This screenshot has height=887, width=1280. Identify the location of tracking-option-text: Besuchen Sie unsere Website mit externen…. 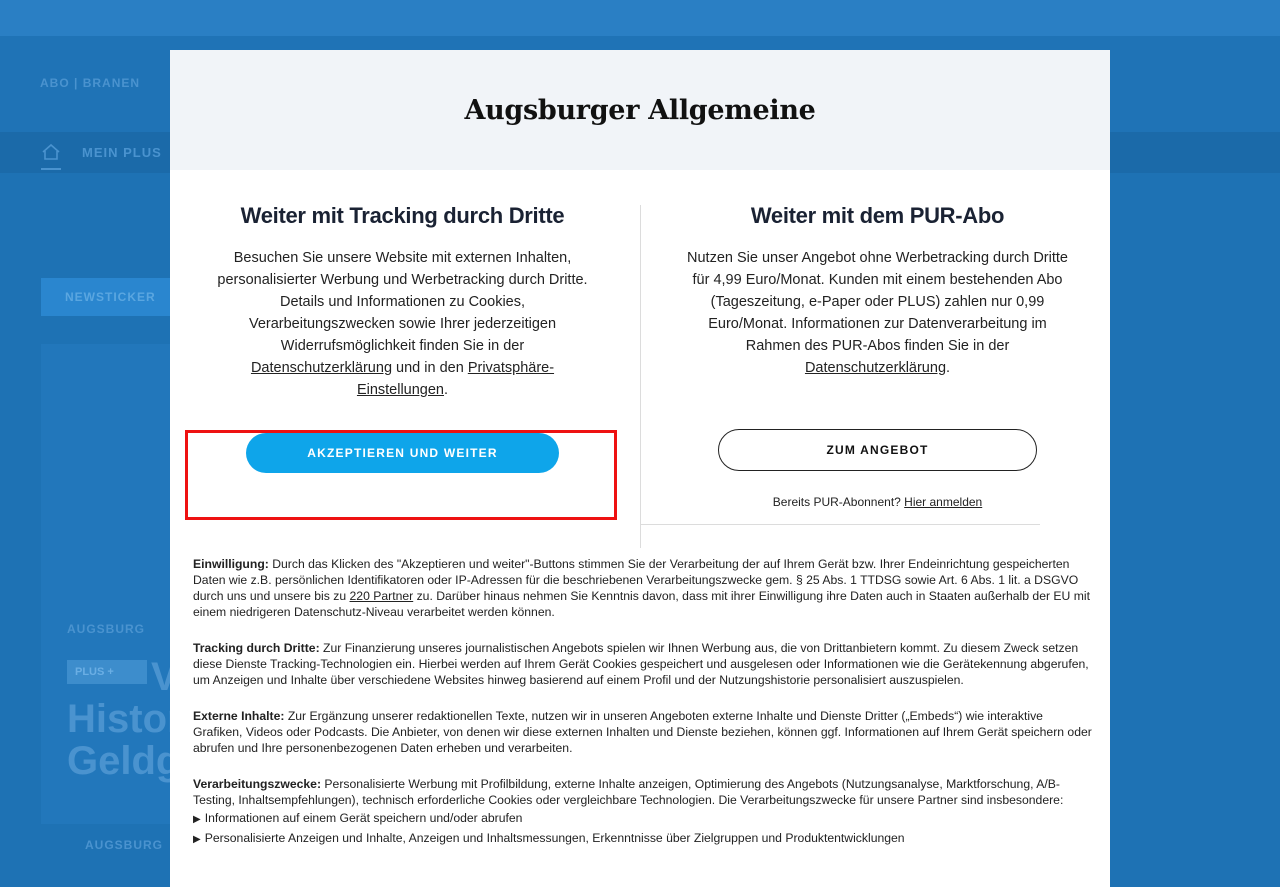
(402, 324).